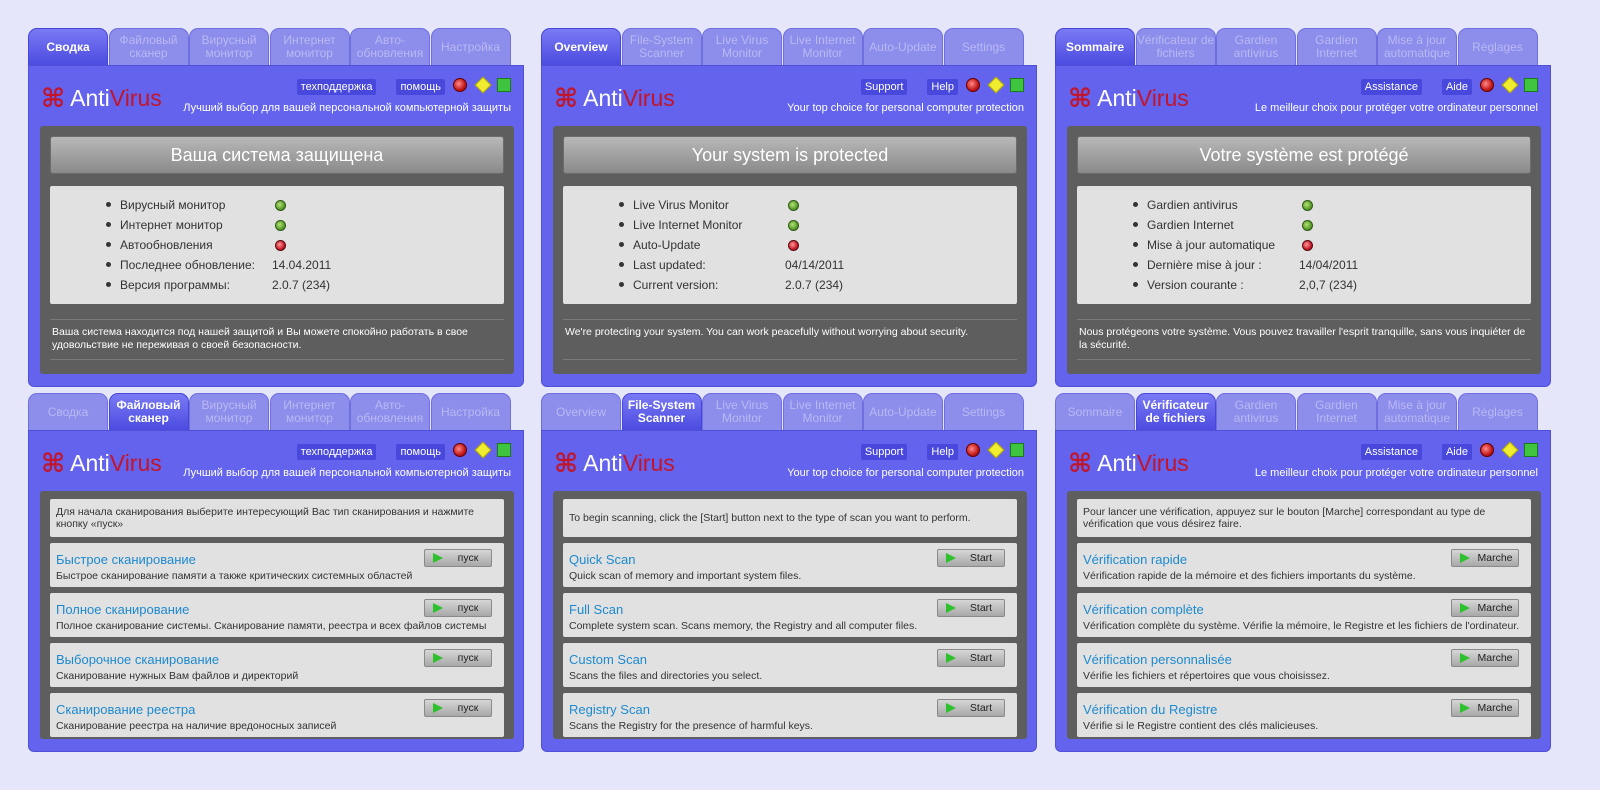 This screenshot has width=1600, height=790. I want to click on scan-title: Быстрое сканирование, so click(126, 559).